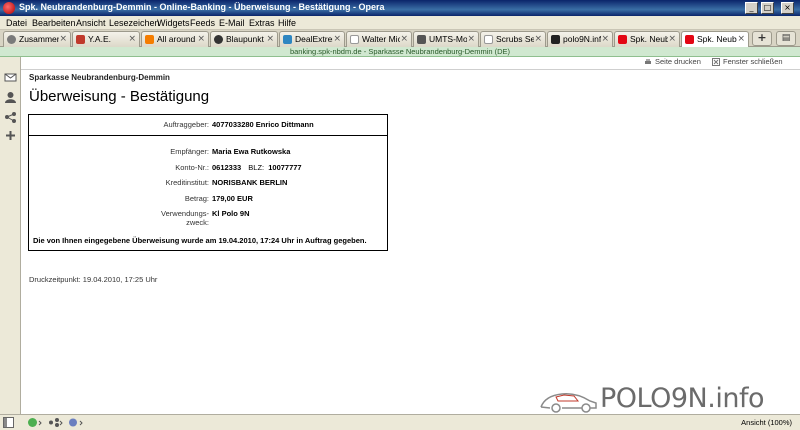 The height and width of the screenshot is (430, 800). What do you see at coordinates (766, 422) in the screenshot?
I see `zoom-level: Ansicht (100%)` at bounding box center [766, 422].